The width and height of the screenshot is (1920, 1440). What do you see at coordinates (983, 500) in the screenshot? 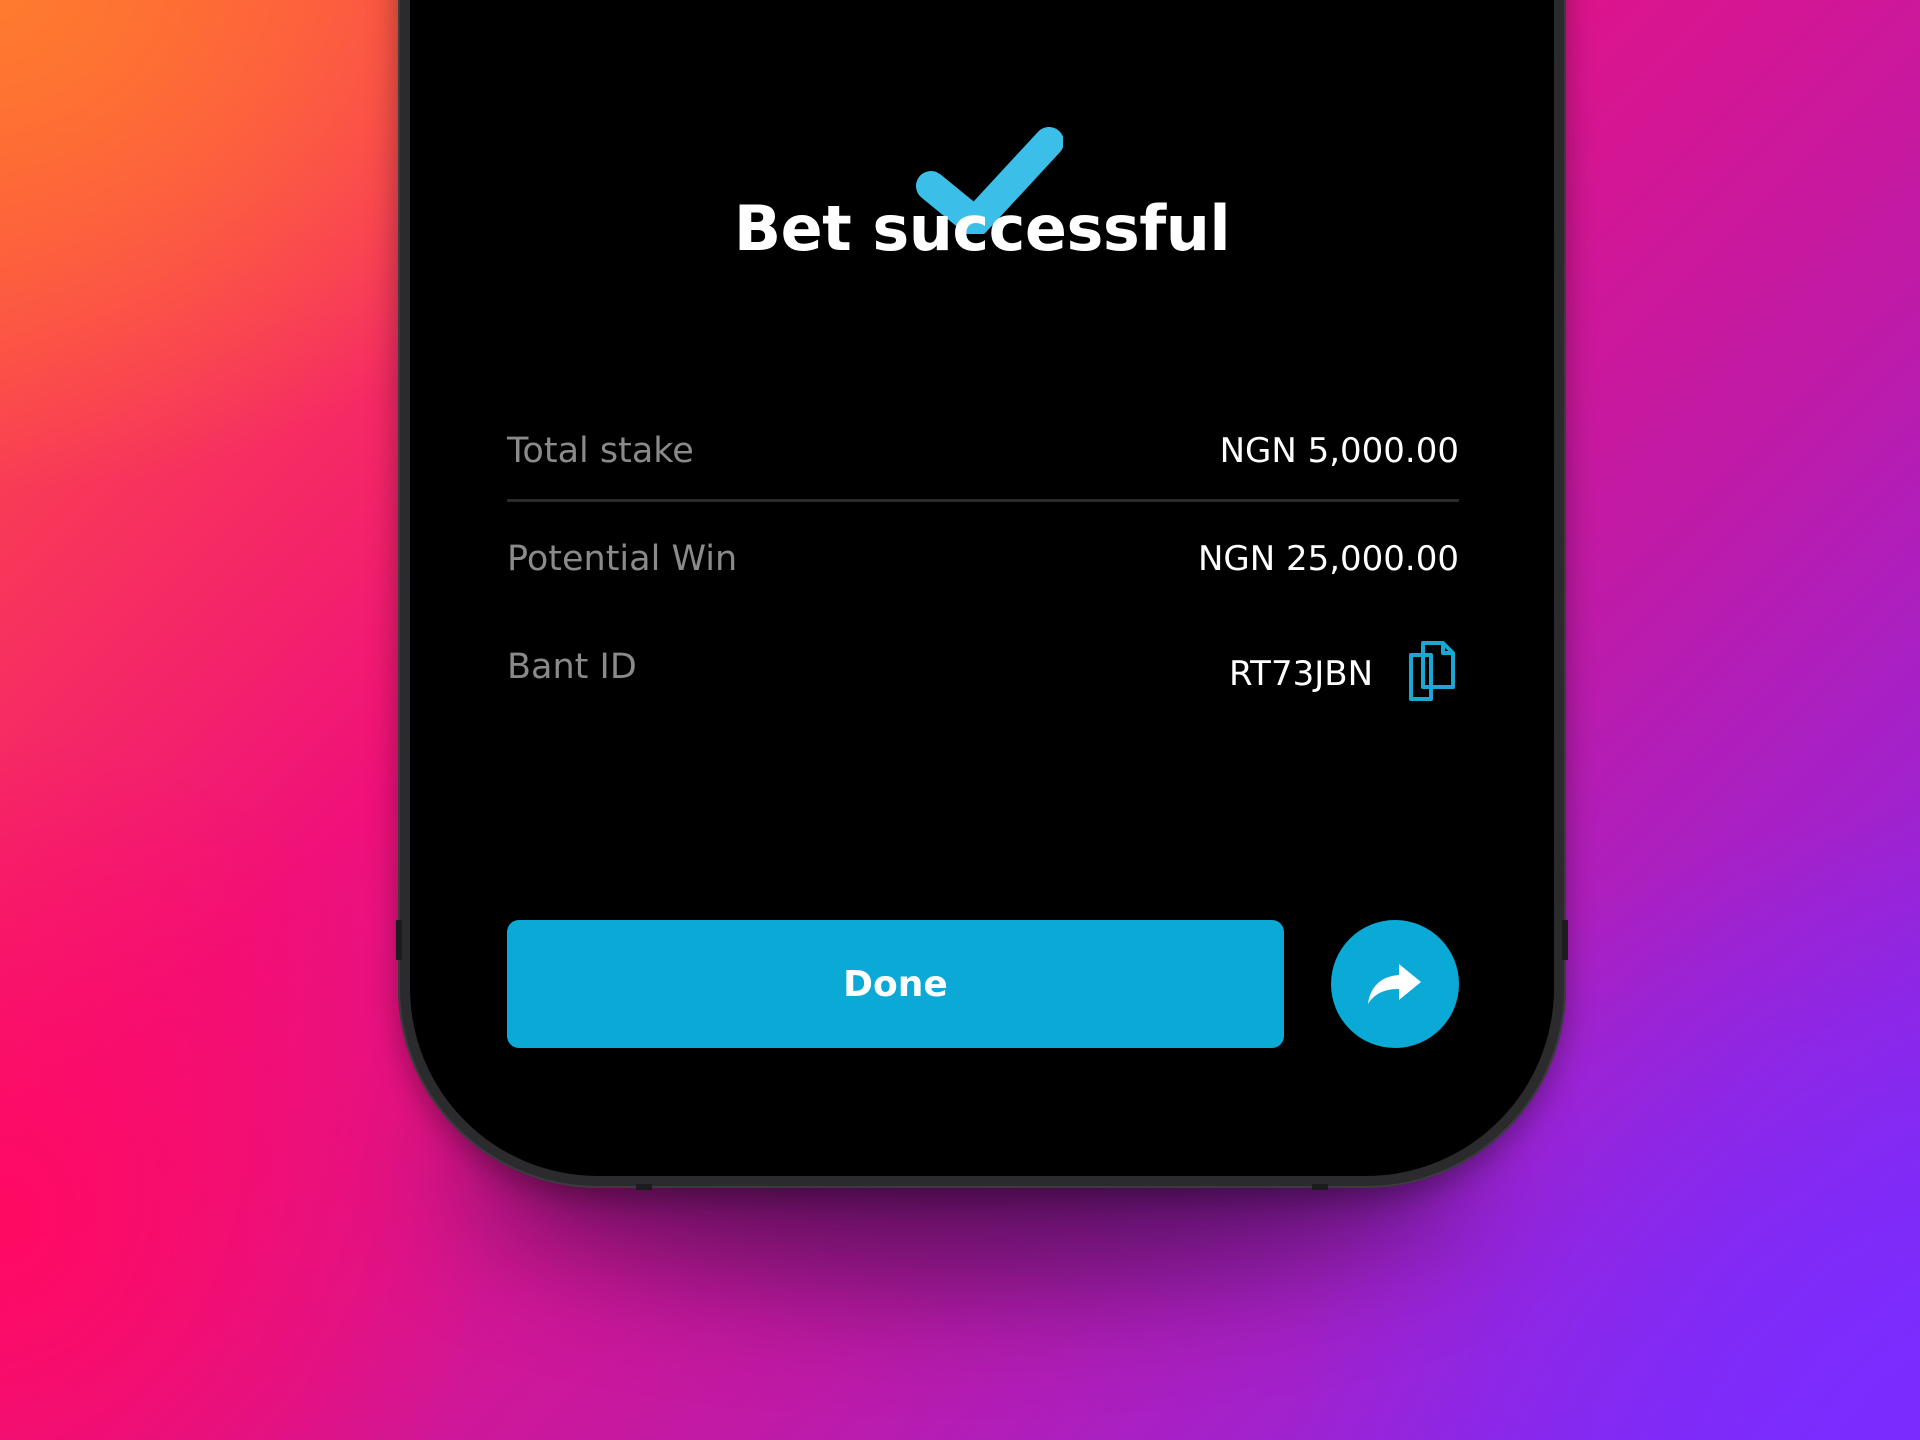
I see `divider` at bounding box center [983, 500].